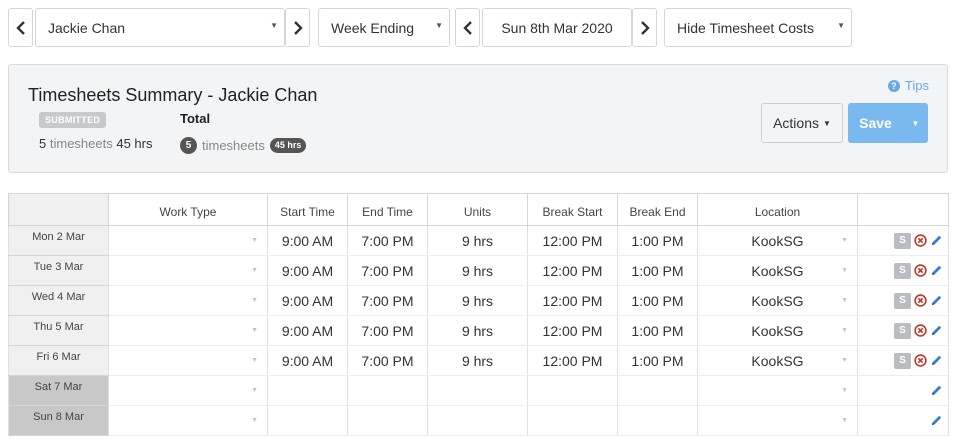 Image resolution: width=956 pixels, height=444 pixels. I want to click on save-button: Save ▼, so click(888, 123).